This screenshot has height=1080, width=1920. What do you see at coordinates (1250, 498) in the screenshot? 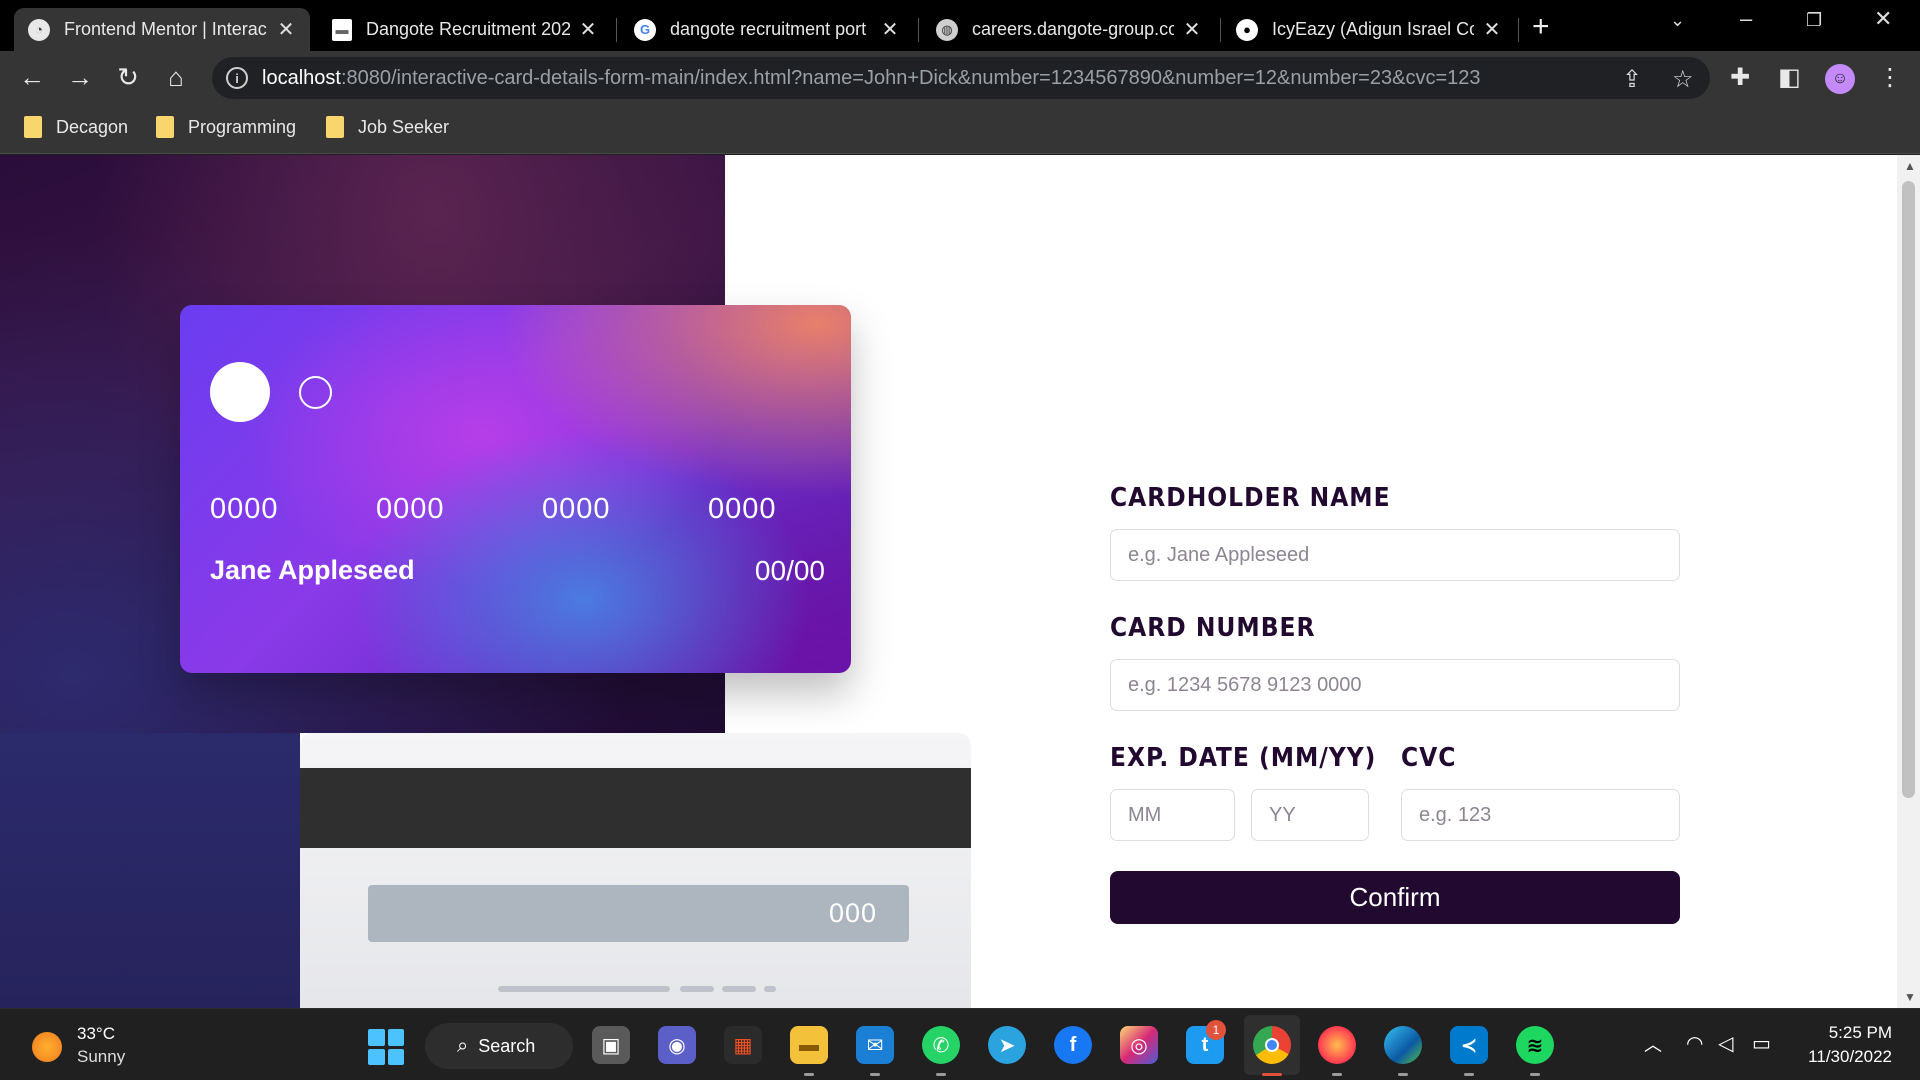
I see `cardholder-name-label: CARDHOLDER NAME` at bounding box center [1250, 498].